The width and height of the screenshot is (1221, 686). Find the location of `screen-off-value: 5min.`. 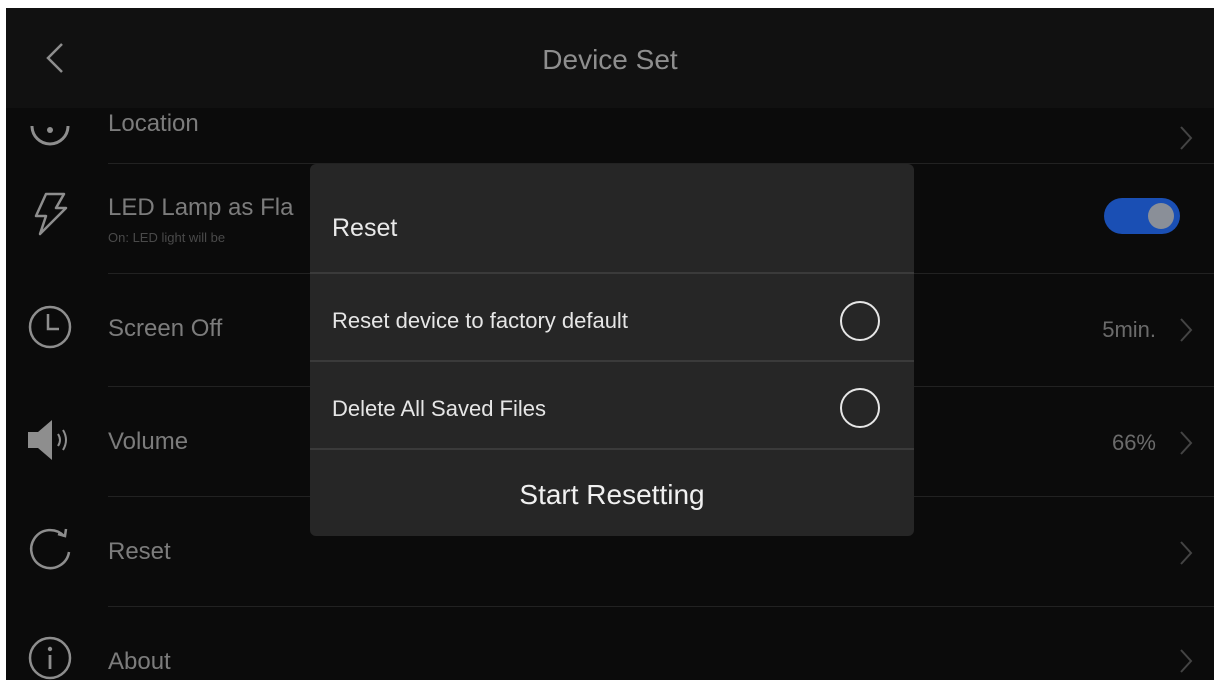

screen-off-value: 5min. is located at coordinates (1129, 329).